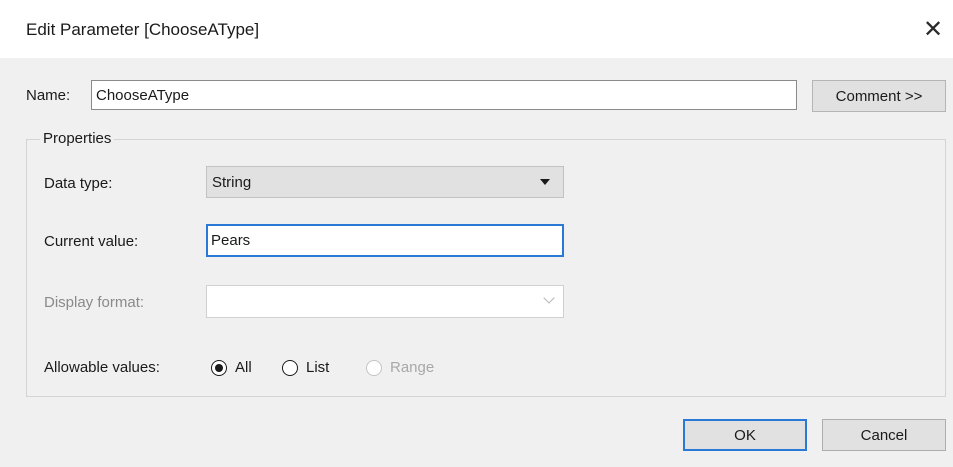  What do you see at coordinates (879, 96) in the screenshot?
I see `comment-button: Comment >>` at bounding box center [879, 96].